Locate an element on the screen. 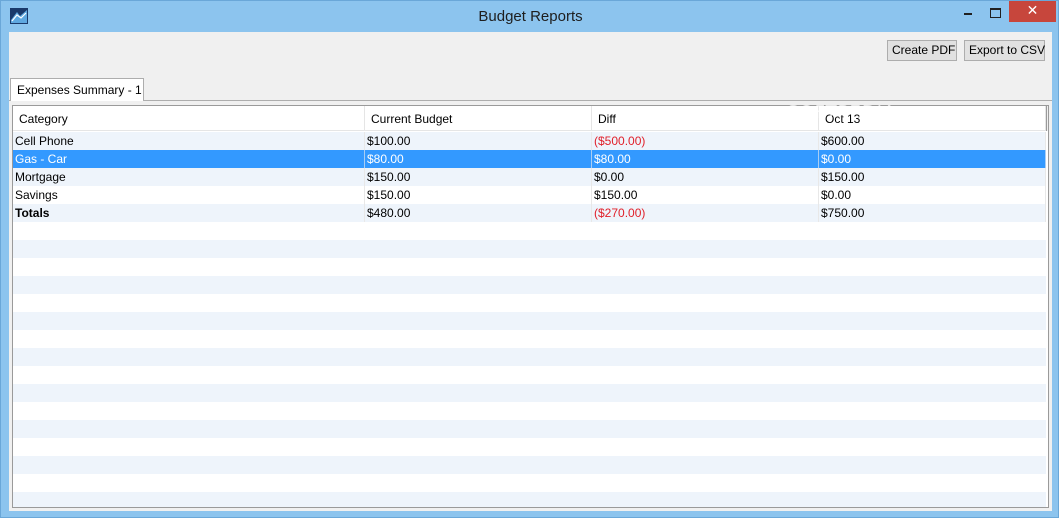 This screenshot has width=1059, height=518. cell-category: Cell Phone is located at coordinates (189, 141).